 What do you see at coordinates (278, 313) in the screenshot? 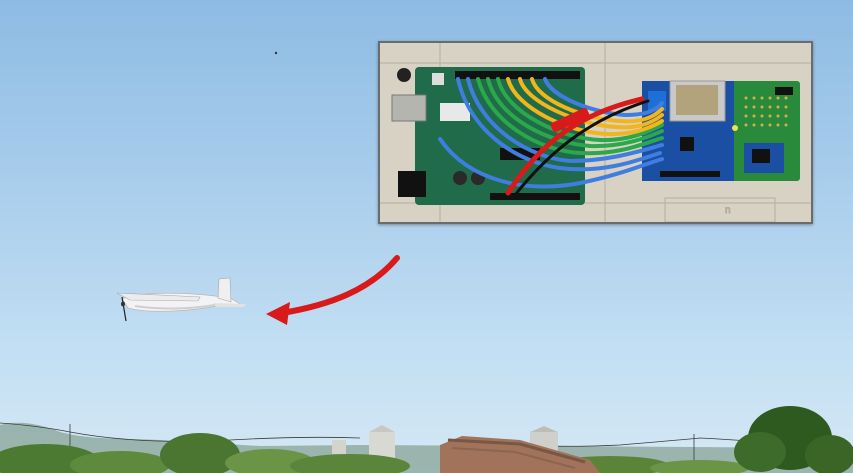
I see `arrowhead` at bounding box center [278, 313].